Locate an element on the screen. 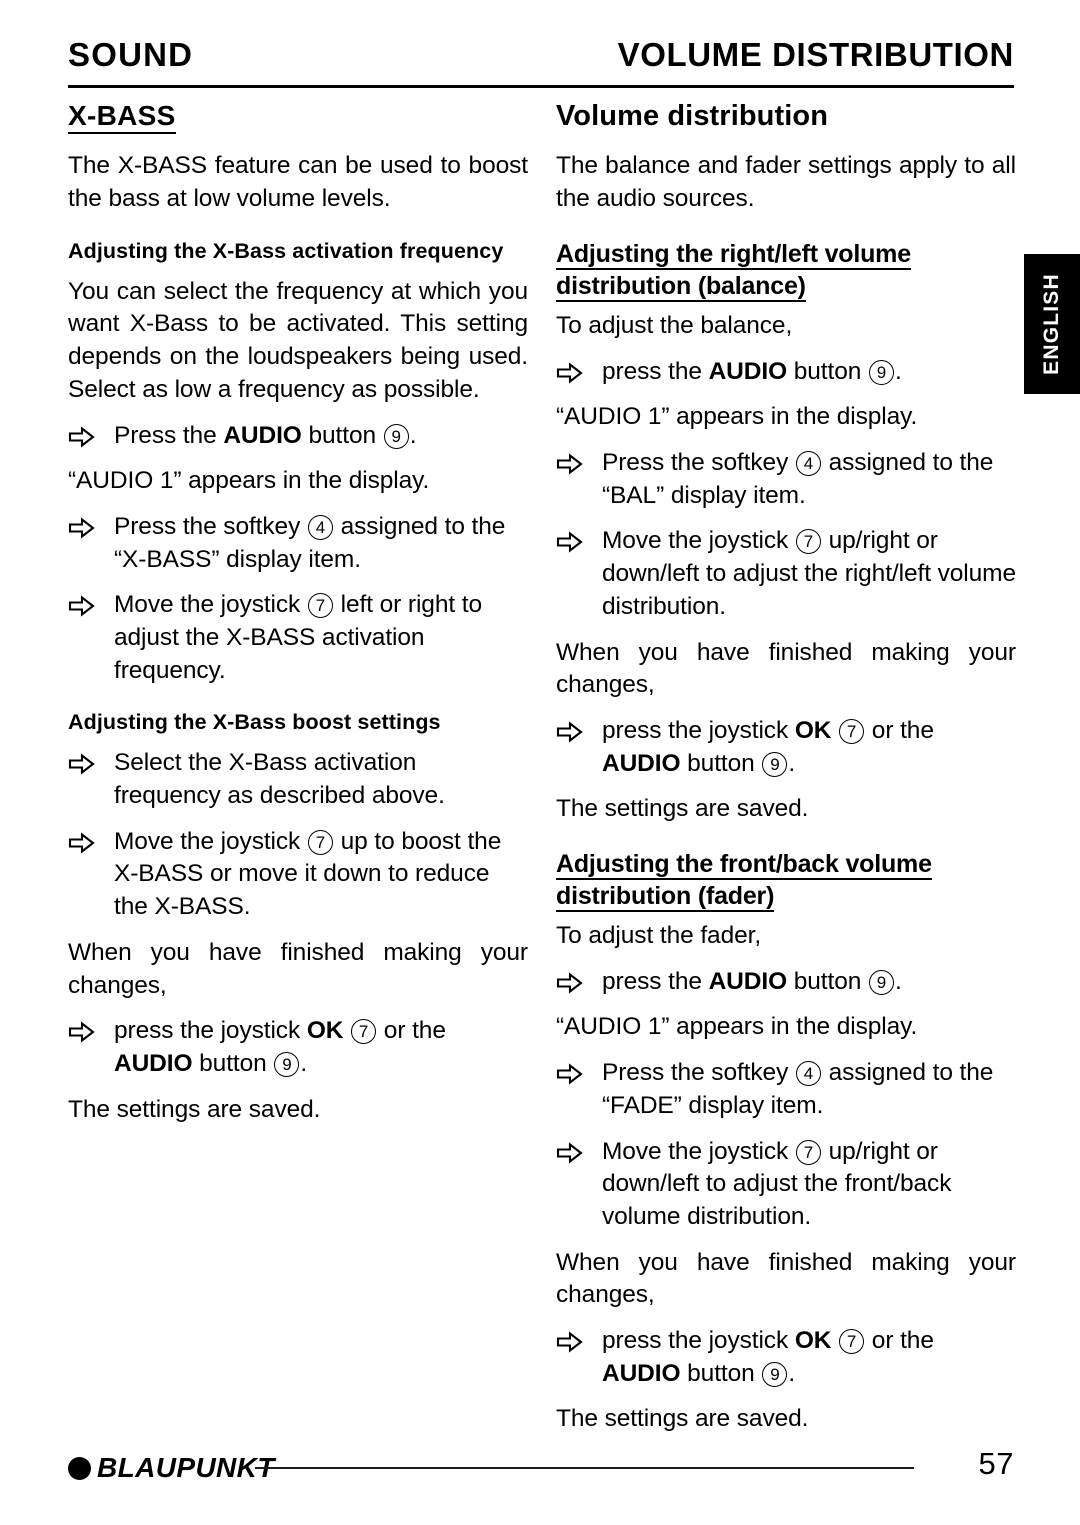  language-tab-english: ENGLISH is located at coordinates (1052, 324).